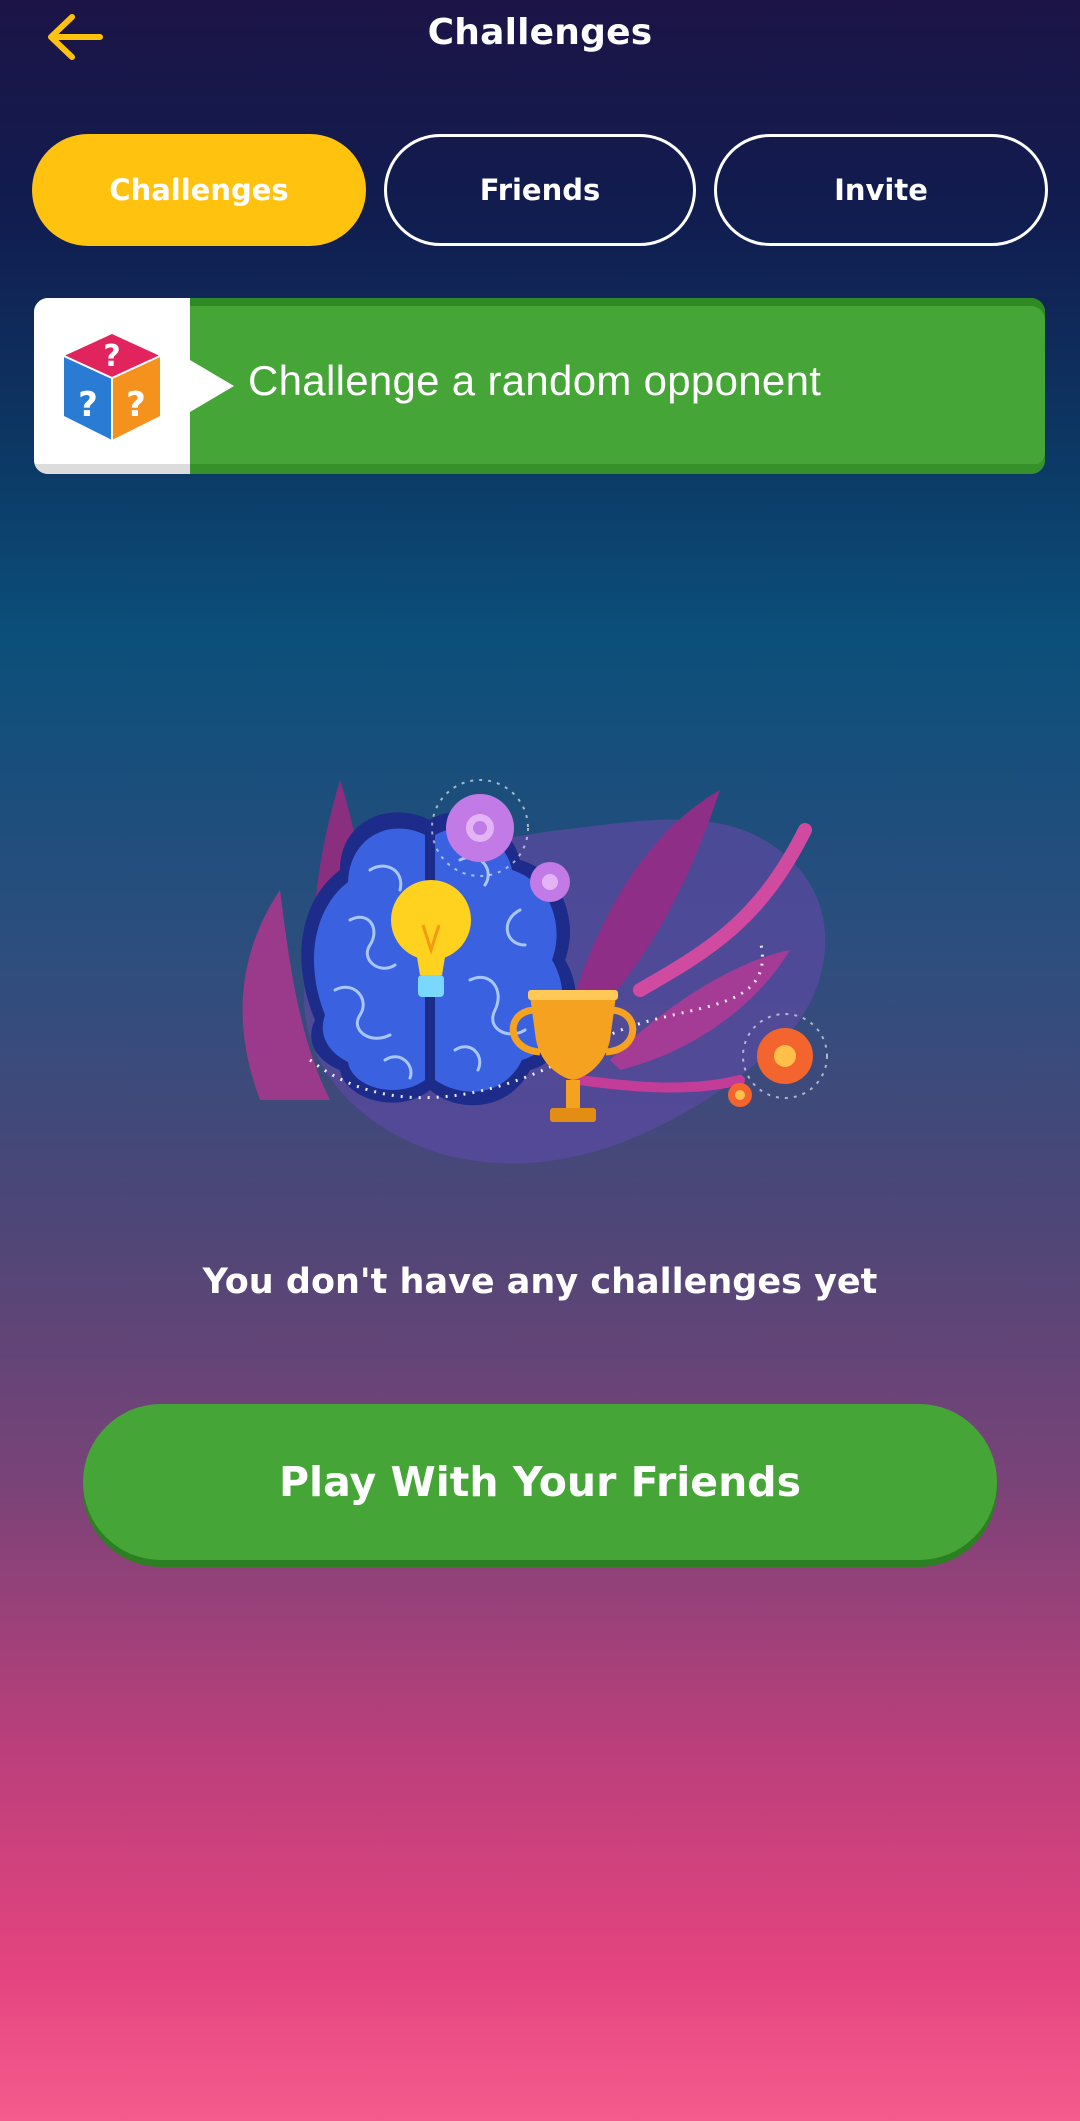  I want to click on icon-container: ? ? ?, so click(112, 386).